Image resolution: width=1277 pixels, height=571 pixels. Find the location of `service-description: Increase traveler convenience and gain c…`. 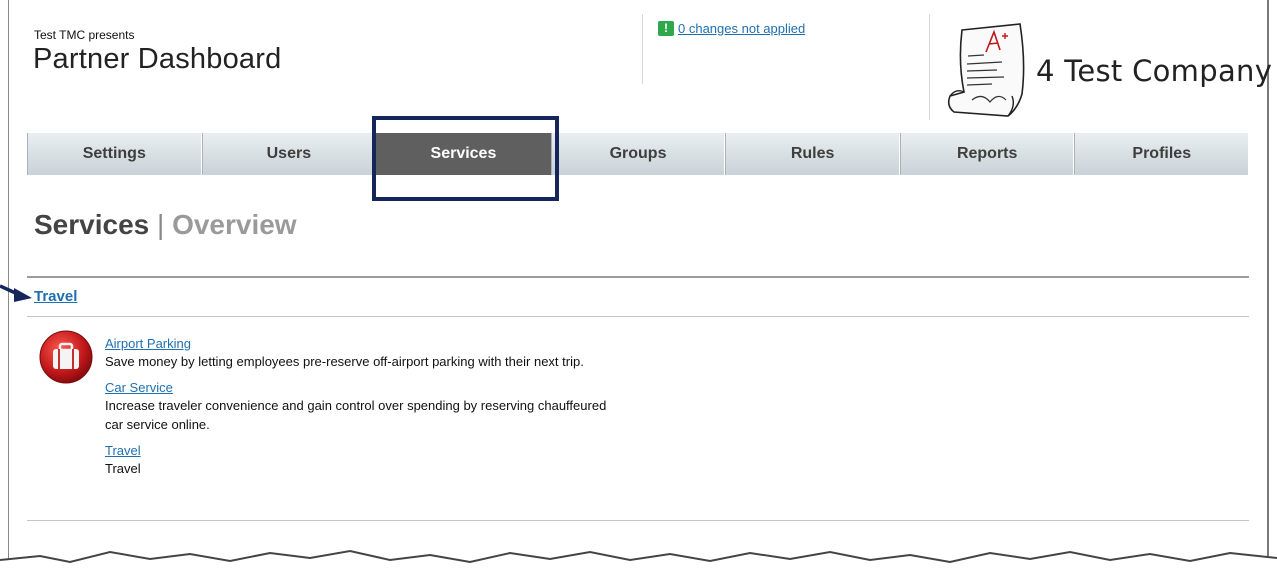

service-description: Increase traveler convenience and gain c… is located at coordinates (356, 415).